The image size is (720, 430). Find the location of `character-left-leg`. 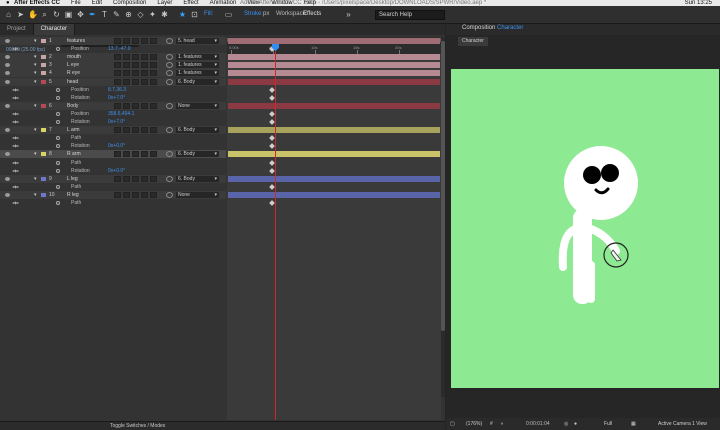

character-left-leg is located at coordinates (581, 282).